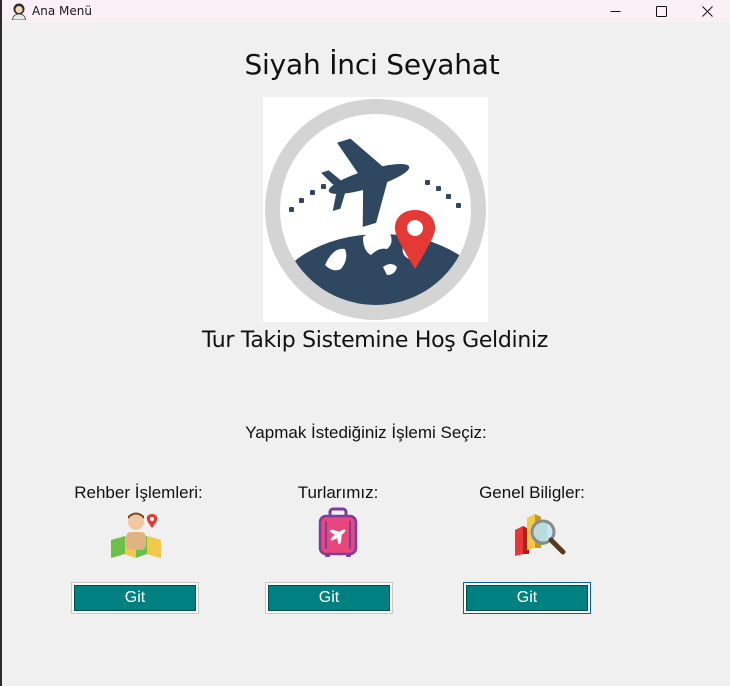 This screenshot has height=686, width=730. I want to click on maximize-button, so click(661, 11).